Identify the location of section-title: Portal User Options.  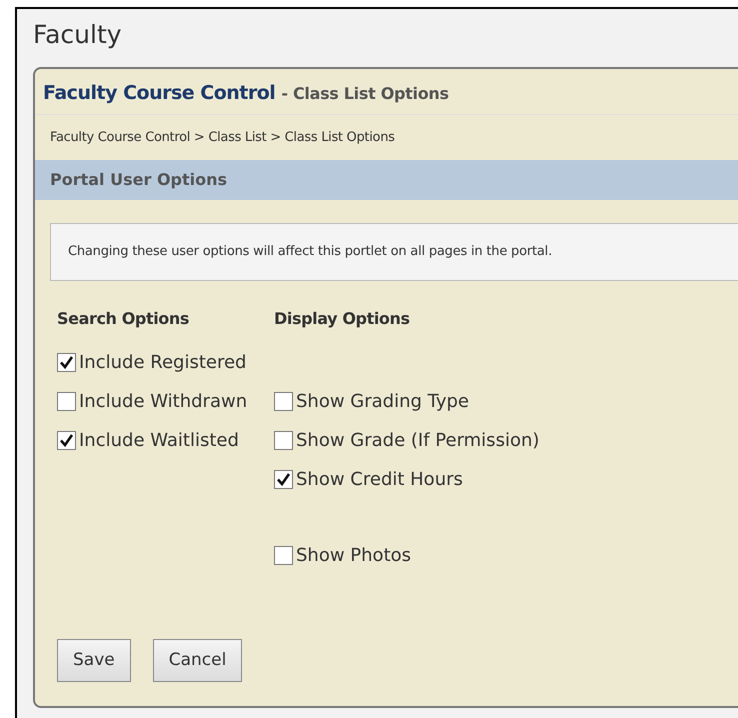
(139, 180).